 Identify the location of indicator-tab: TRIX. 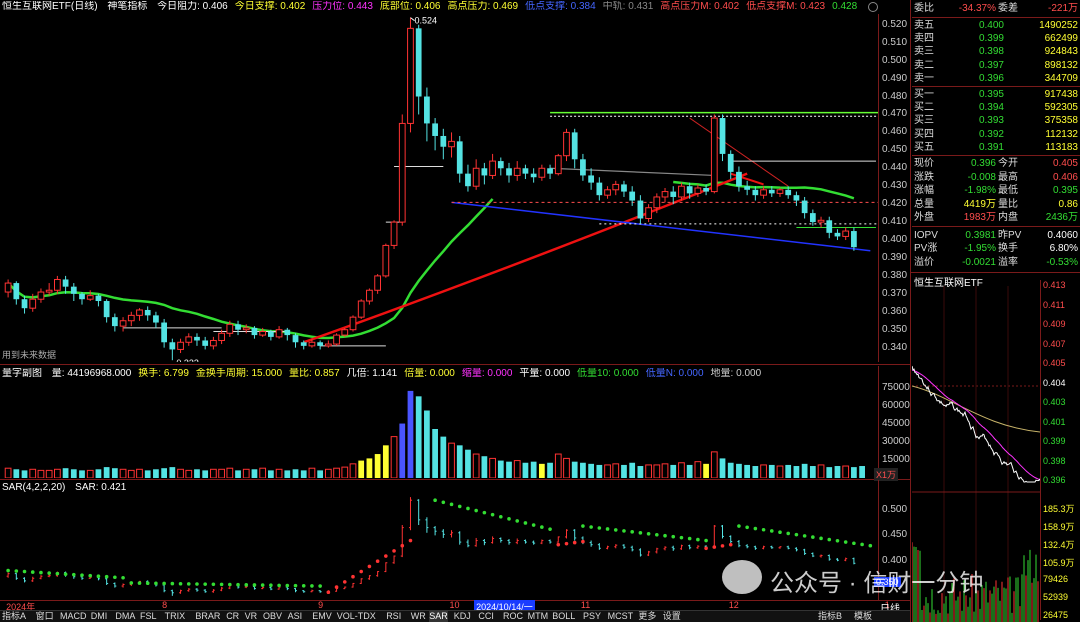
(175, 616).